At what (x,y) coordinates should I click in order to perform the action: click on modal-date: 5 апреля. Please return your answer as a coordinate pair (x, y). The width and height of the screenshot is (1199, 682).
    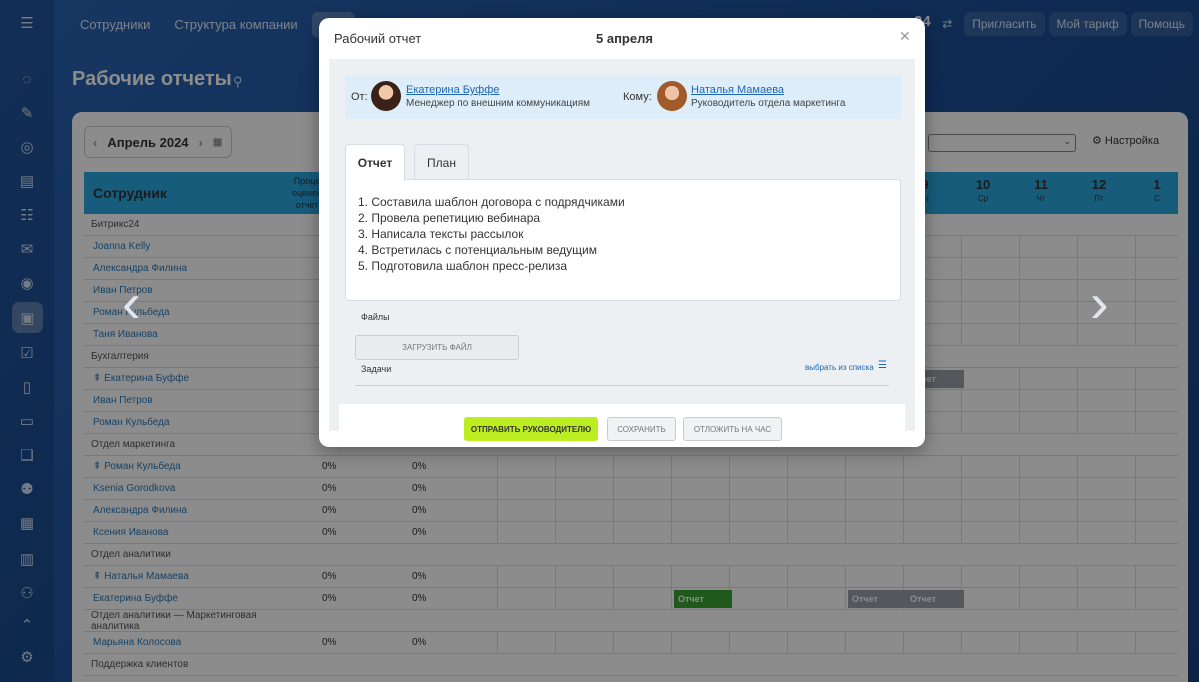
    Looking at the image, I should click on (624, 38).